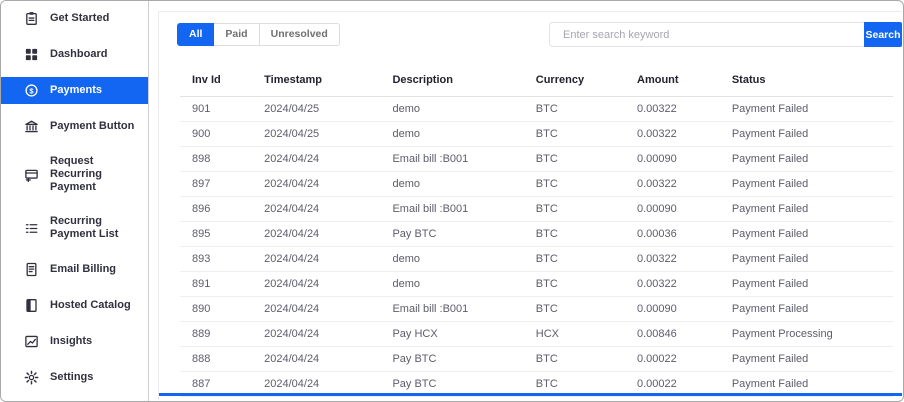 The width and height of the screenshot is (904, 402). What do you see at coordinates (883, 34) in the screenshot?
I see `search-button: Search` at bounding box center [883, 34].